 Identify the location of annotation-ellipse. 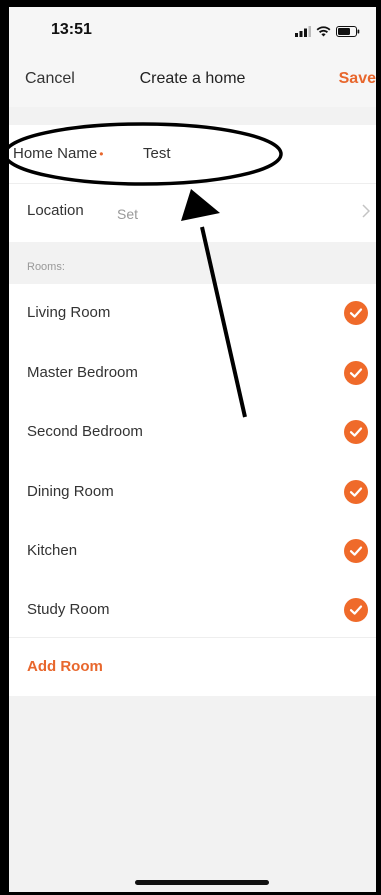
(146, 154).